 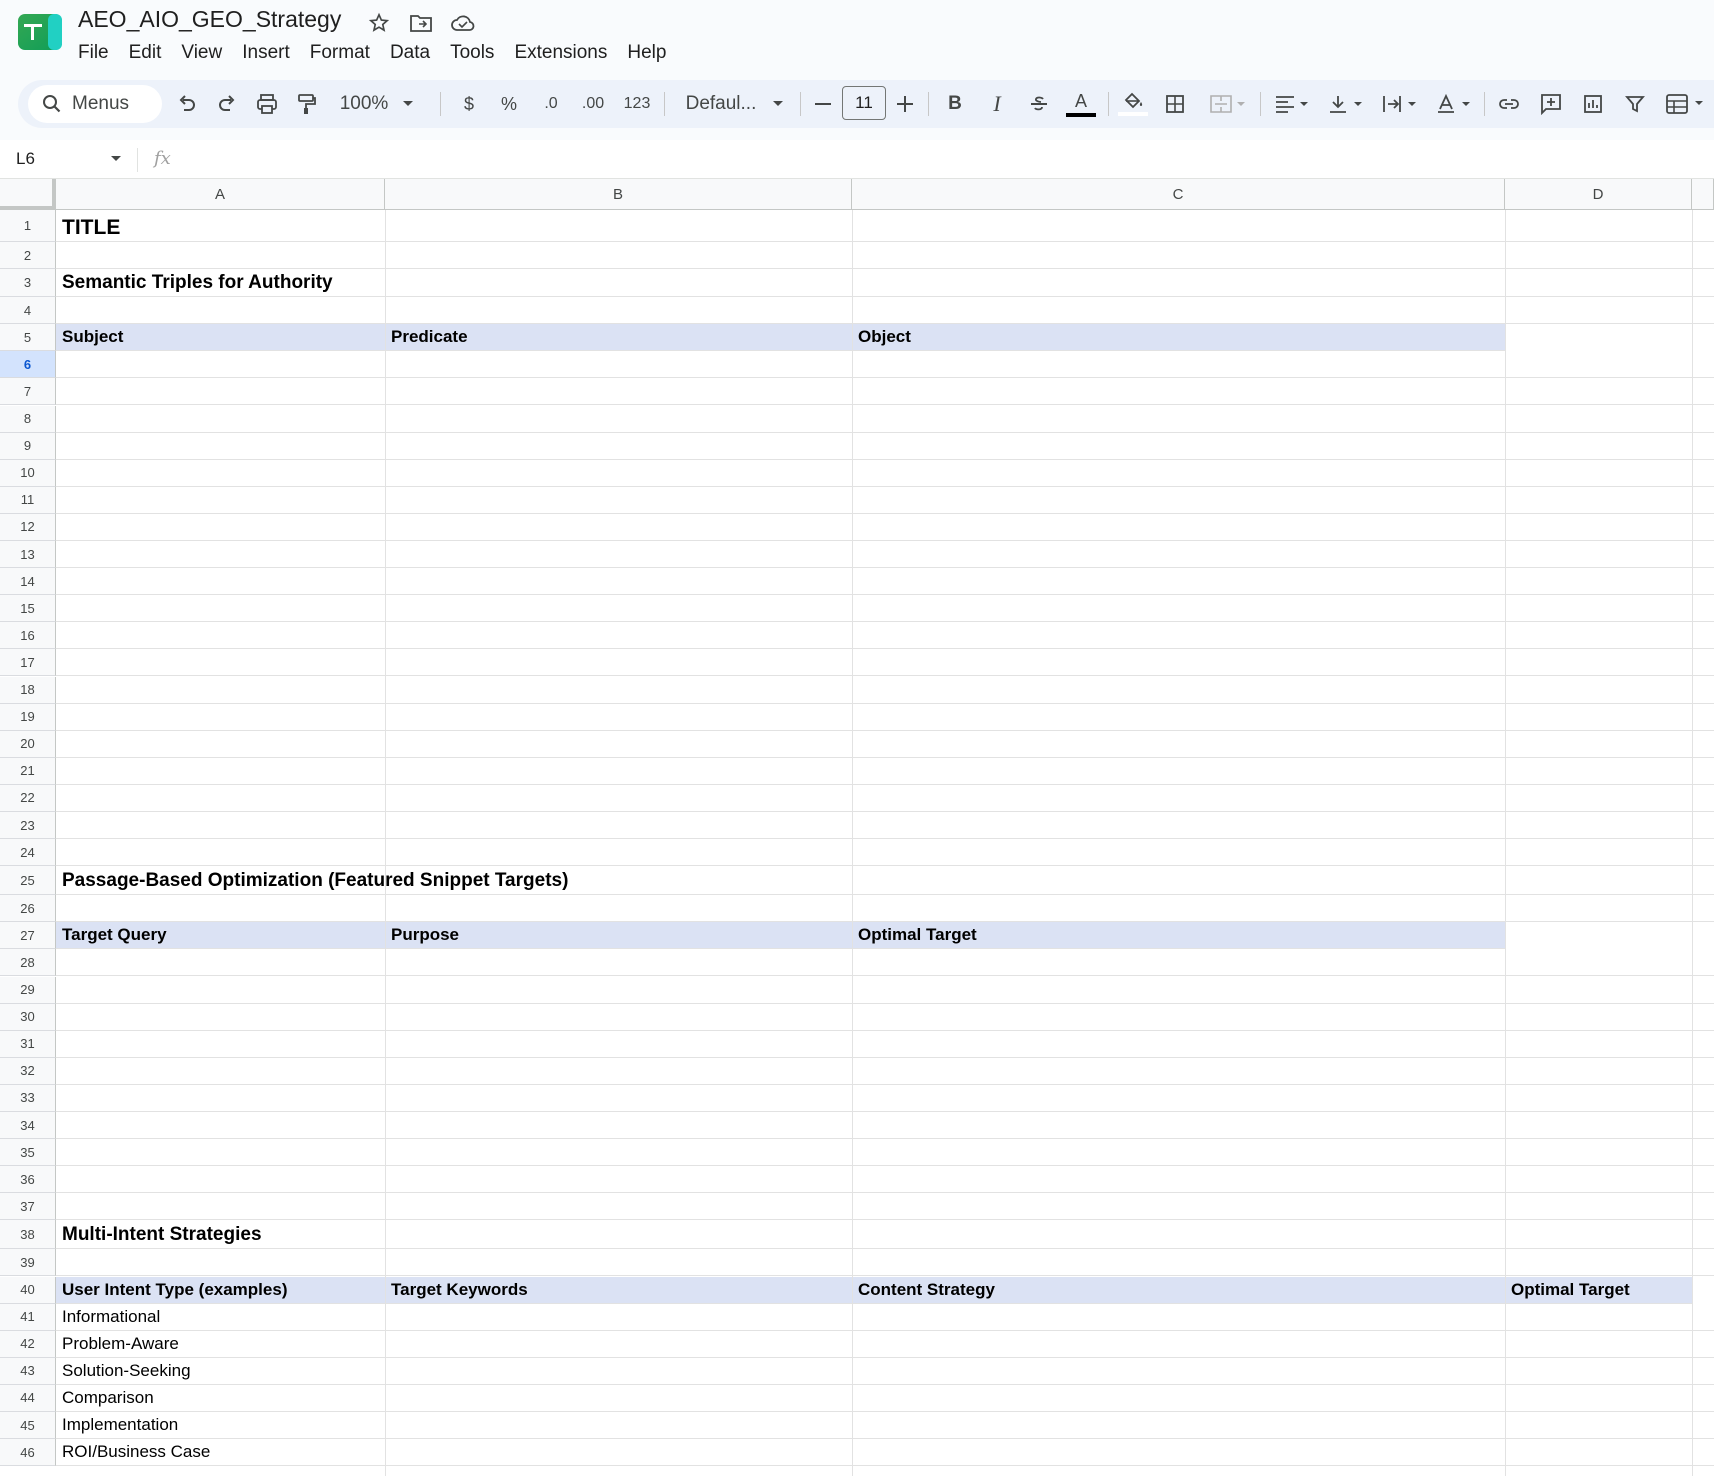 What do you see at coordinates (28, 1017) in the screenshot?
I see `row-header-30: 30` at bounding box center [28, 1017].